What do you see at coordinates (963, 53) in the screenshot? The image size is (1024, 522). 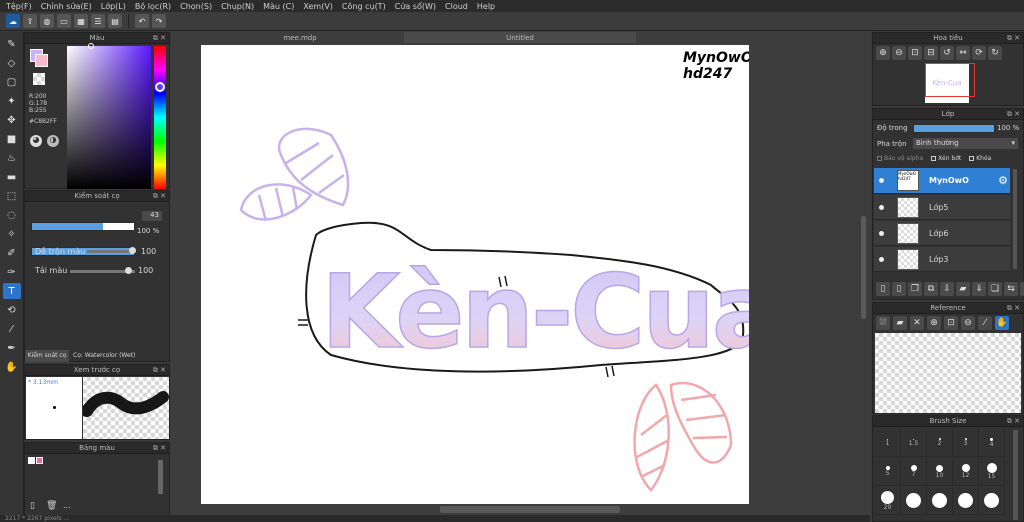 I see `flip-icon: ⇔` at bounding box center [963, 53].